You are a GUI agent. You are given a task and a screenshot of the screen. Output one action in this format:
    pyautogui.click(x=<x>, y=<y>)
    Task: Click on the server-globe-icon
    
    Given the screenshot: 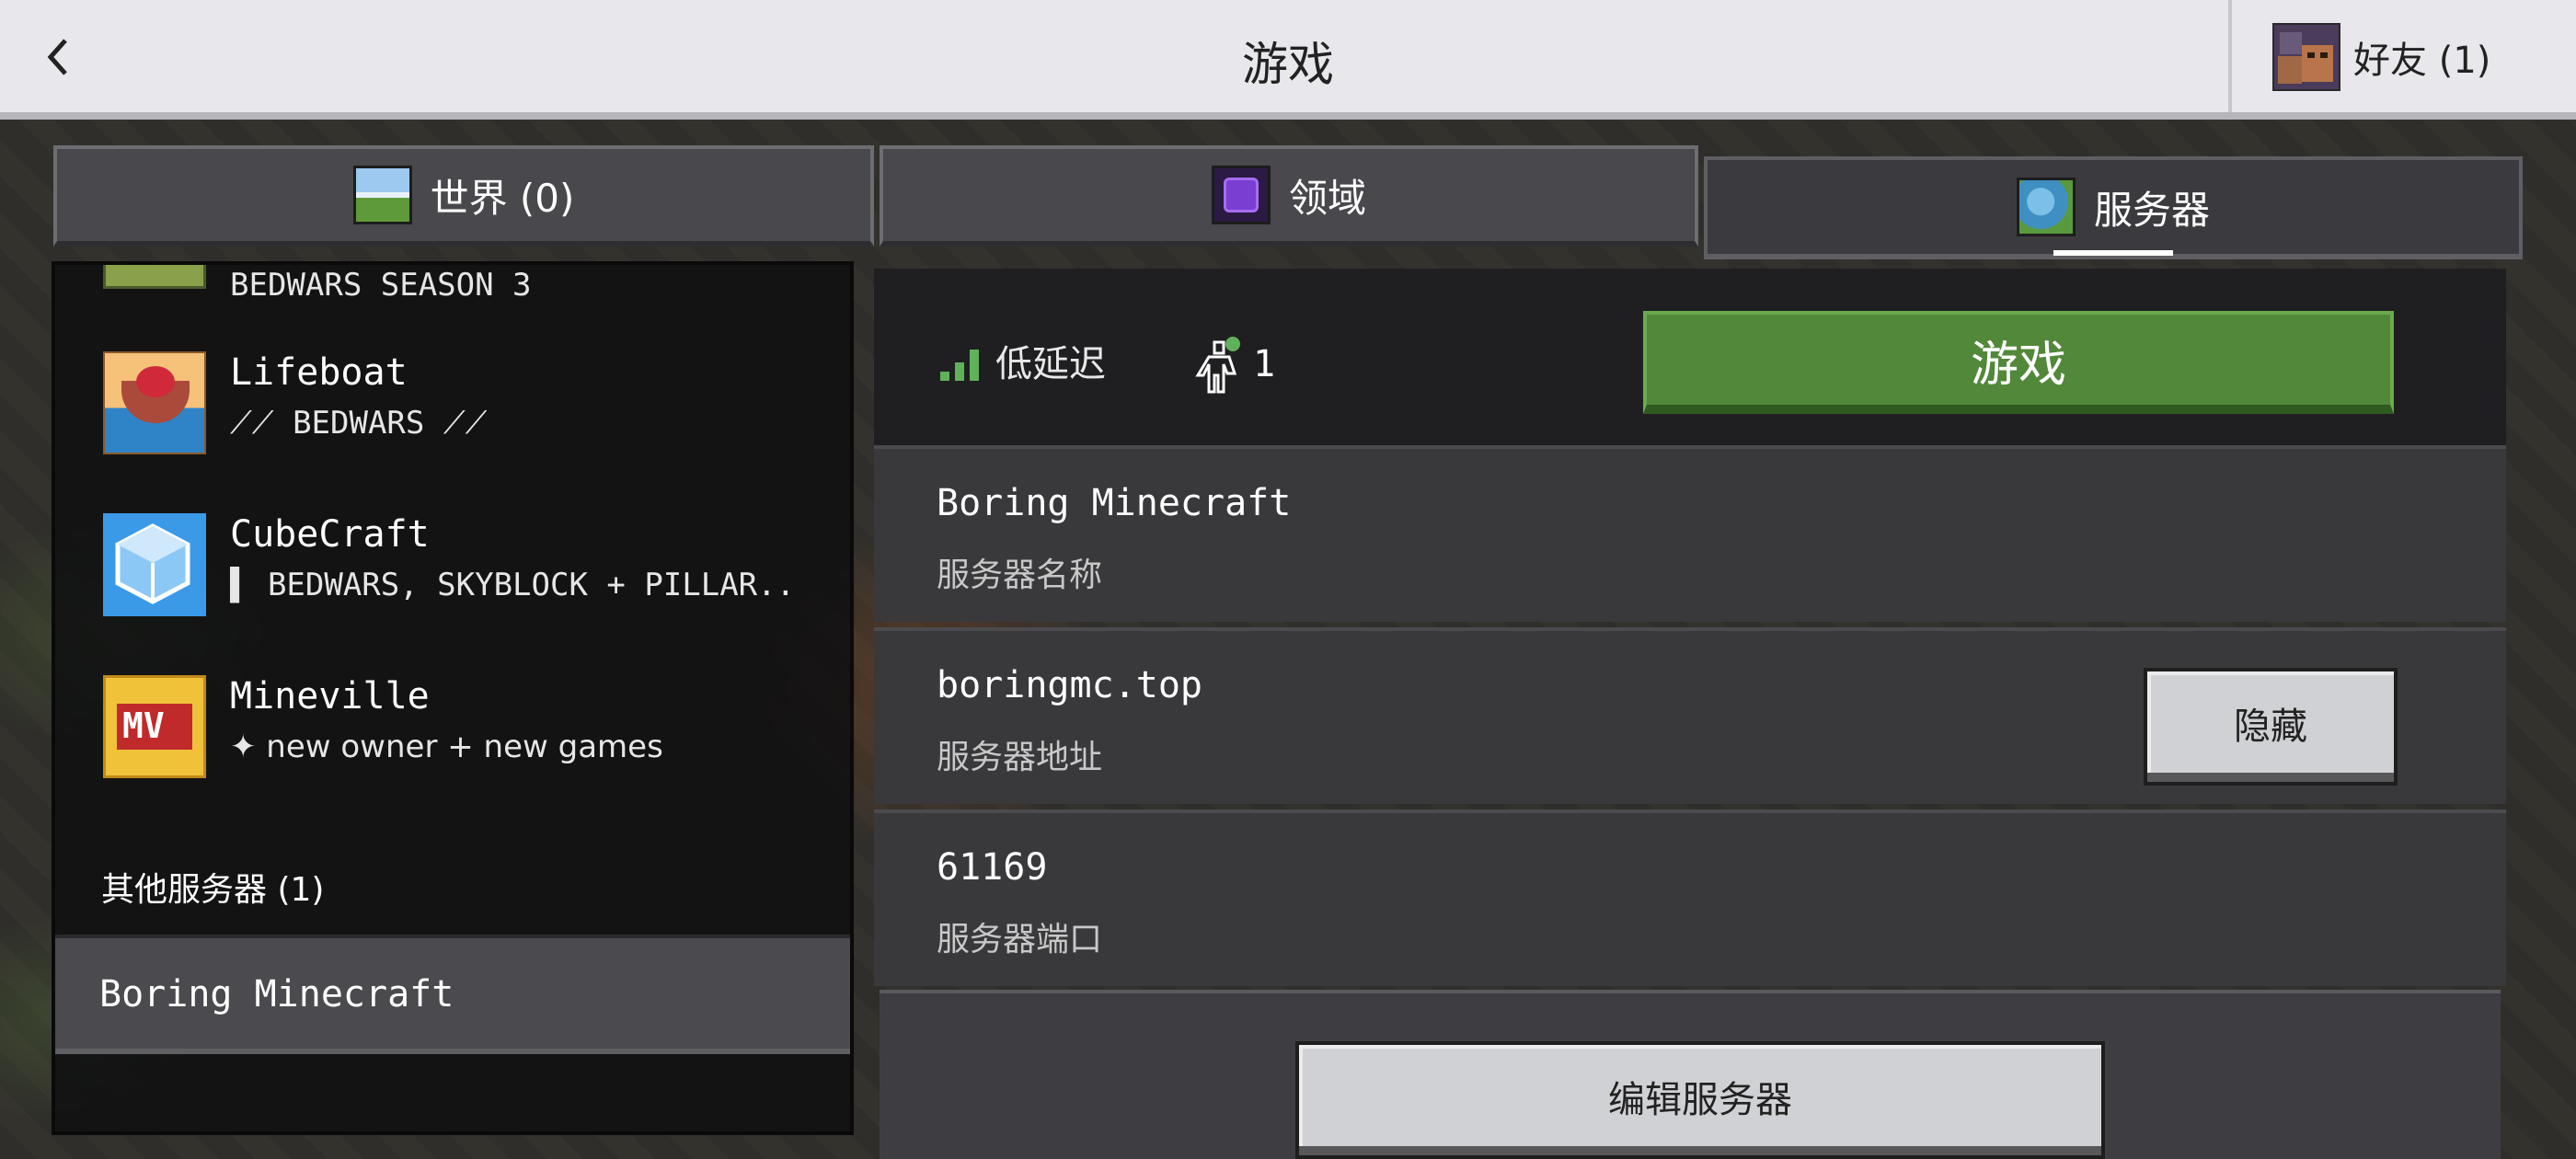 What is the action you would take?
    pyautogui.click(x=2046, y=207)
    